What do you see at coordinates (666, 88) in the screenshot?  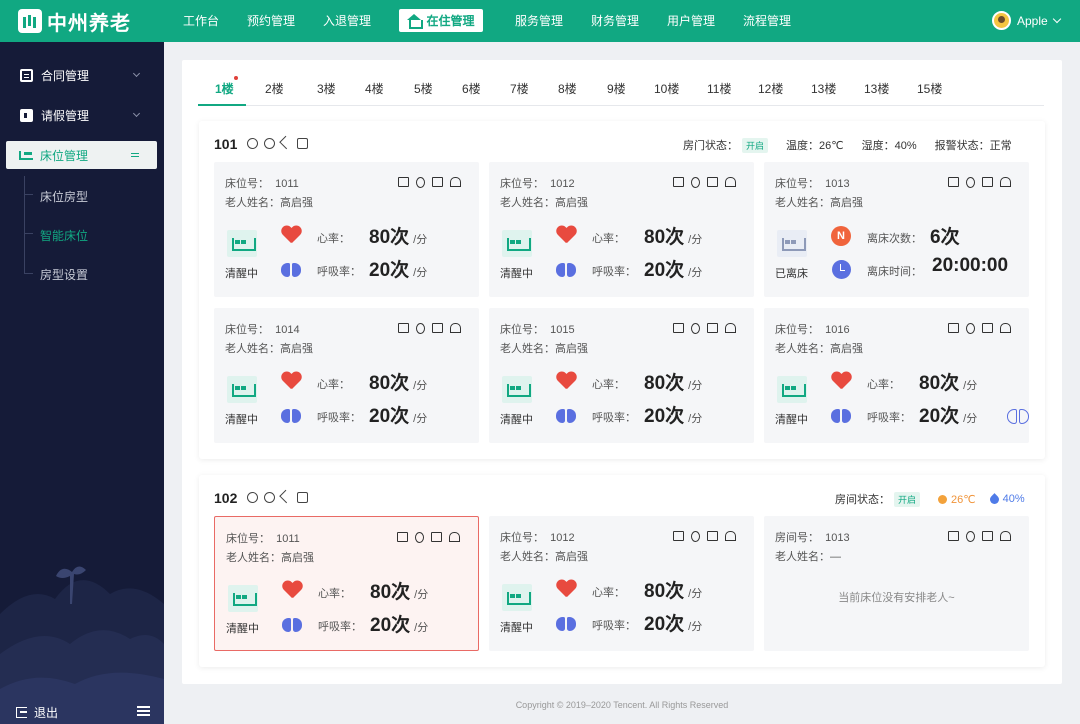 I see `tab-floor-10: 10楼` at bounding box center [666, 88].